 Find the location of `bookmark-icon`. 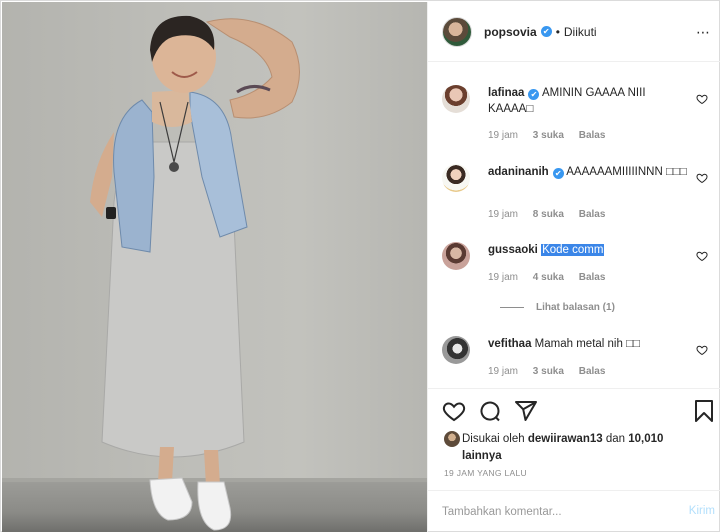

bookmark-icon is located at coordinates (704, 411).